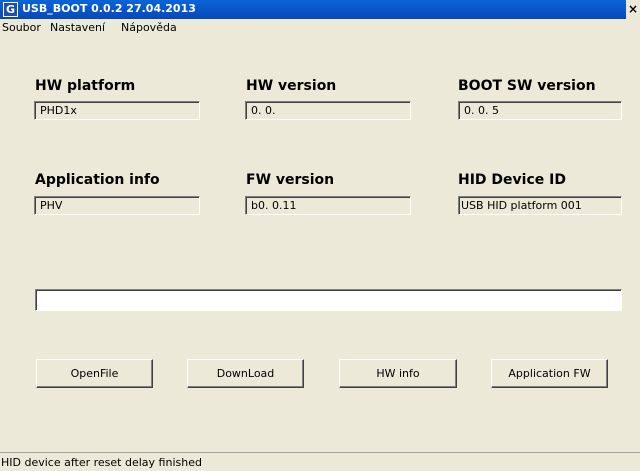 The image size is (640, 471). Describe the element at coordinates (245, 373) in the screenshot. I see `download-button: DownLoad` at that location.